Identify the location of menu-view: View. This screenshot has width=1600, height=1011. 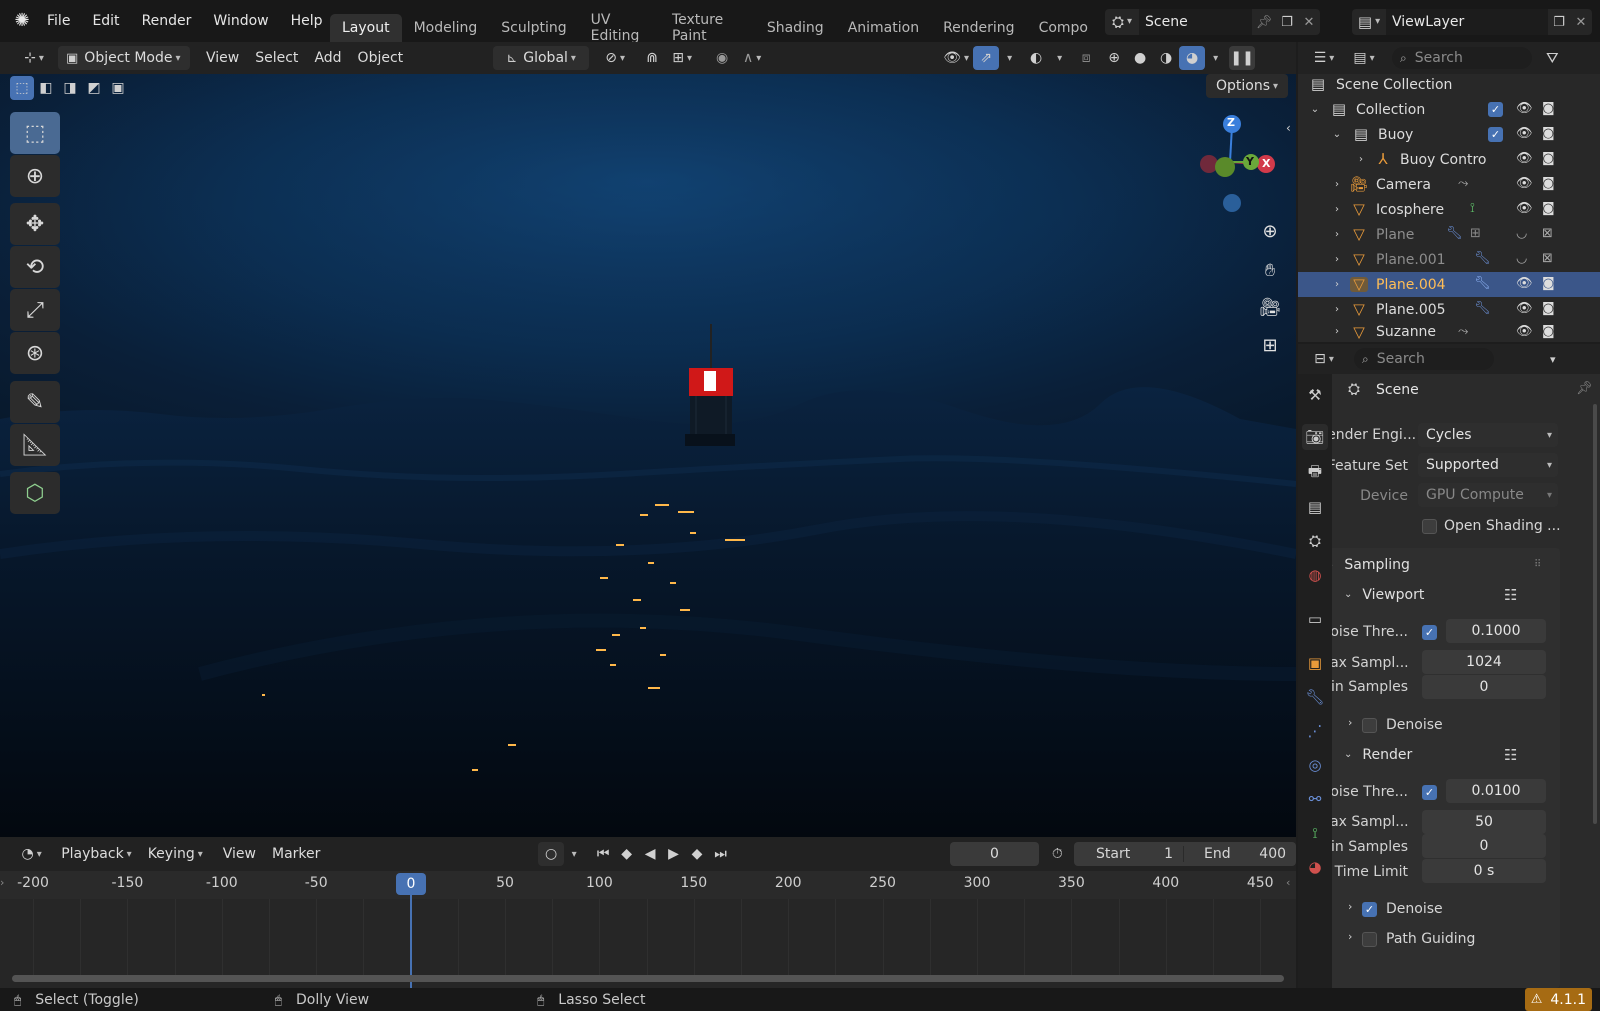
(222, 58).